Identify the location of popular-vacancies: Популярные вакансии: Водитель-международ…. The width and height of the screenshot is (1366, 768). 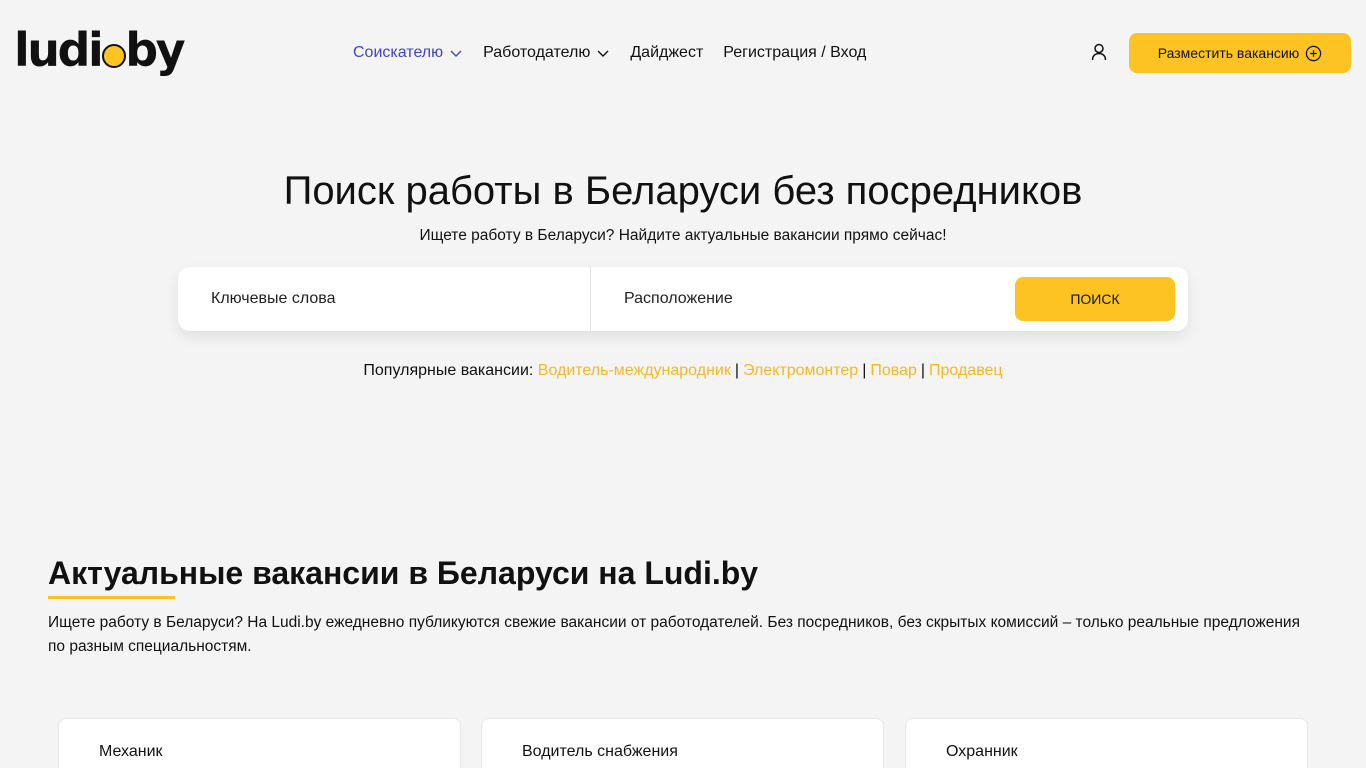
(683, 371).